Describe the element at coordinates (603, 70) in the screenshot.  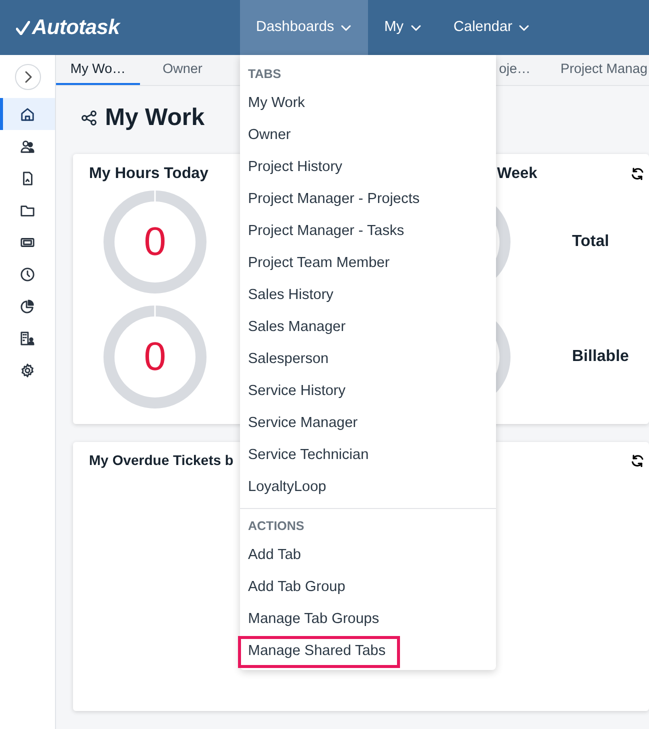
I see `tab: Project Manag` at that location.